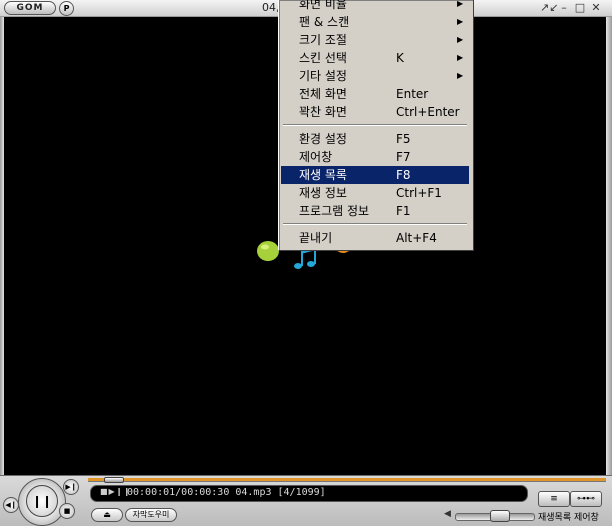  What do you see at coordinates (412, 94) in the screenshot?
I see `menu-item-shortcut: Enter` at bounding box center [412, 94].